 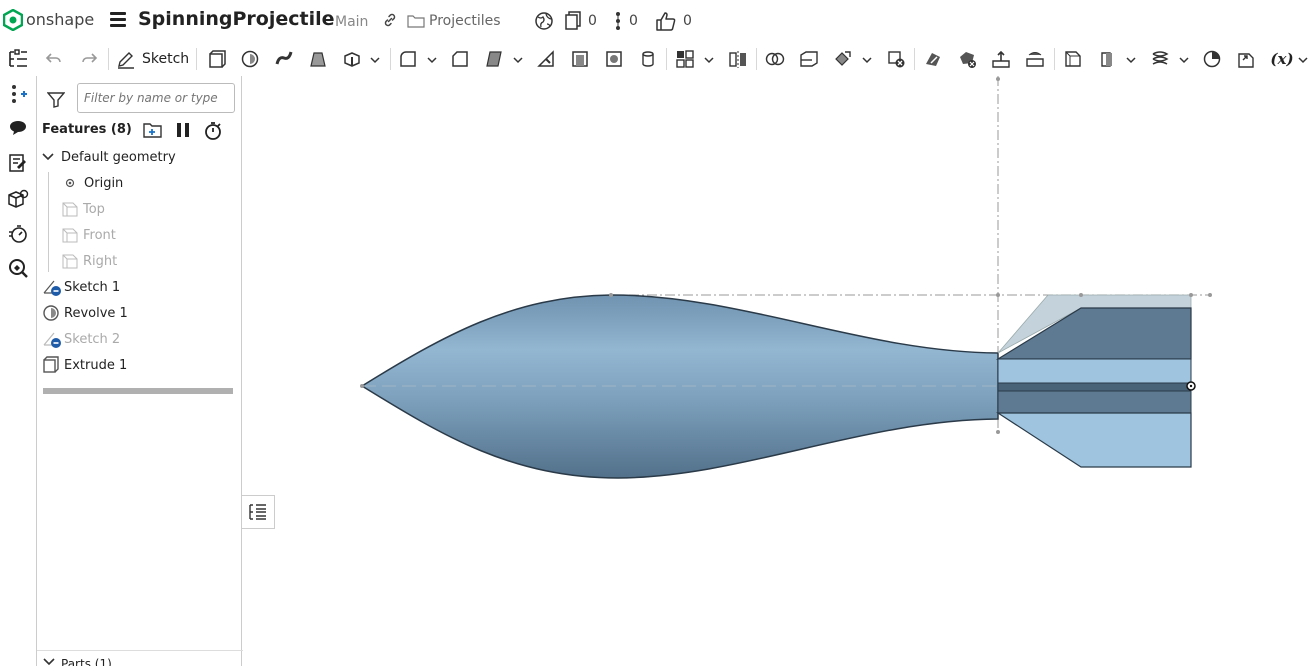 I want to click on replace-face-icon, so click(x=1035, y=59).